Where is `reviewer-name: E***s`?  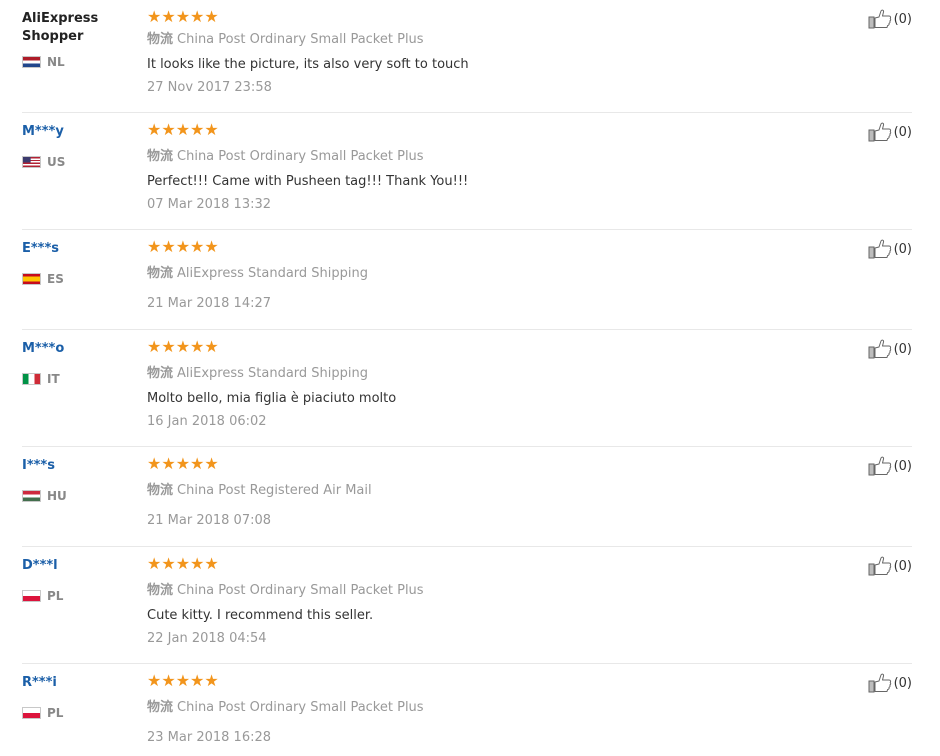 reviewer-name: E***s is located at coordinates (77, 249).